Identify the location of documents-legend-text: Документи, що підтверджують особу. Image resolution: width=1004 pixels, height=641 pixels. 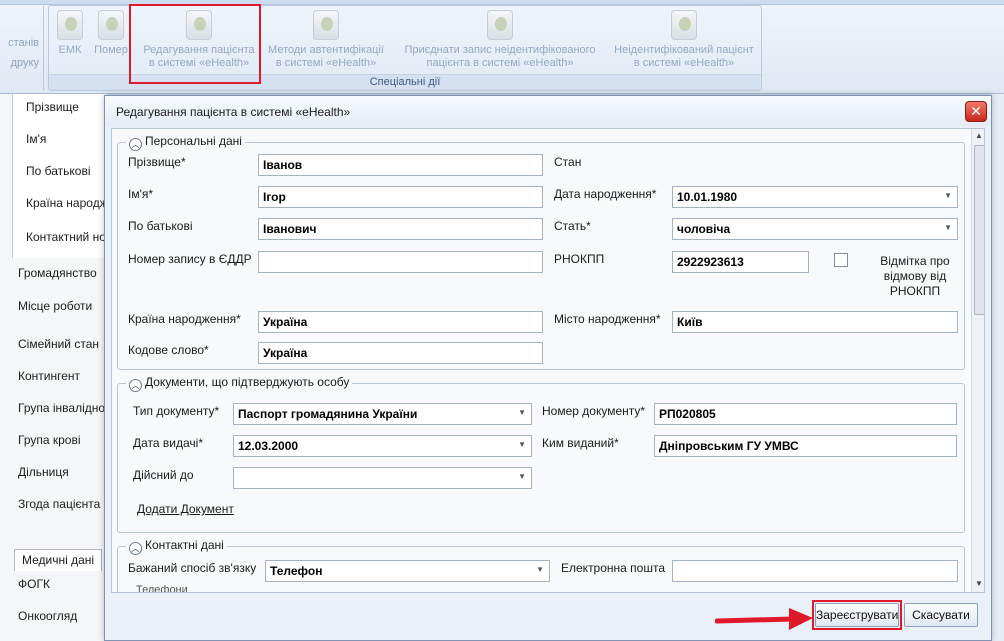
(247, 382).